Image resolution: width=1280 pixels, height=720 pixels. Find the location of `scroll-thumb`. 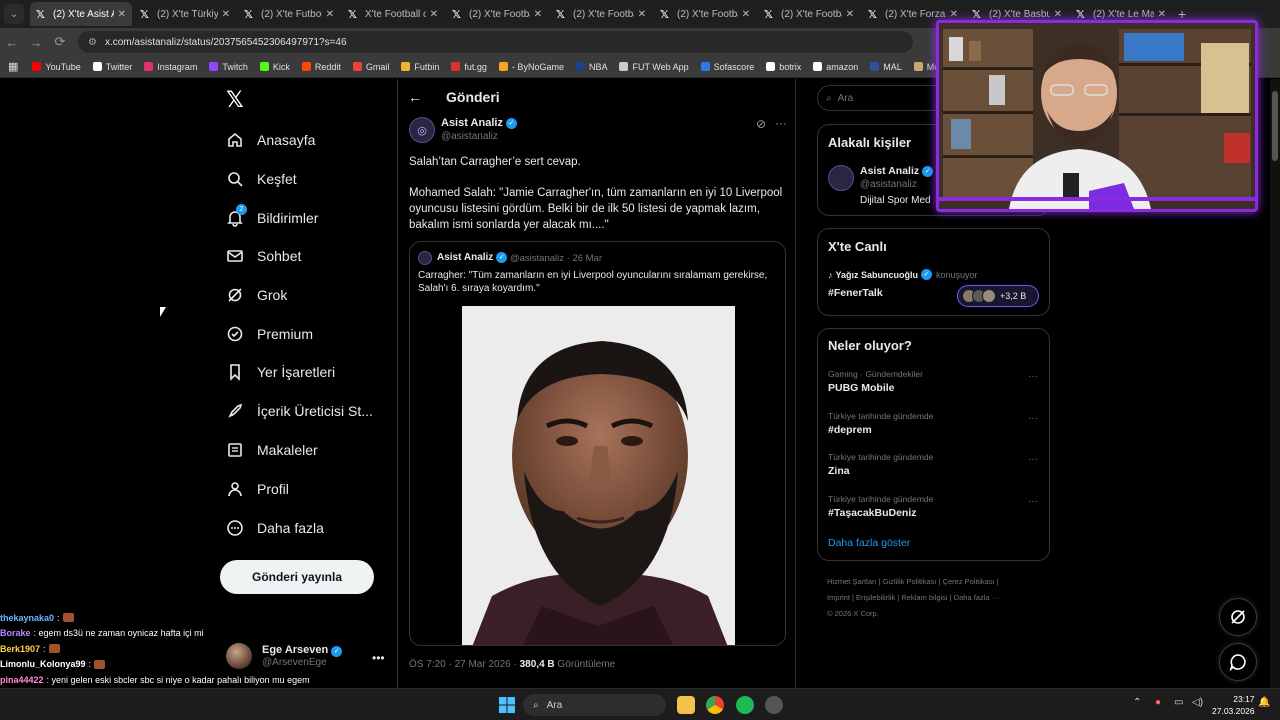

scroll-thumb is located at coordinates (1275, 126).